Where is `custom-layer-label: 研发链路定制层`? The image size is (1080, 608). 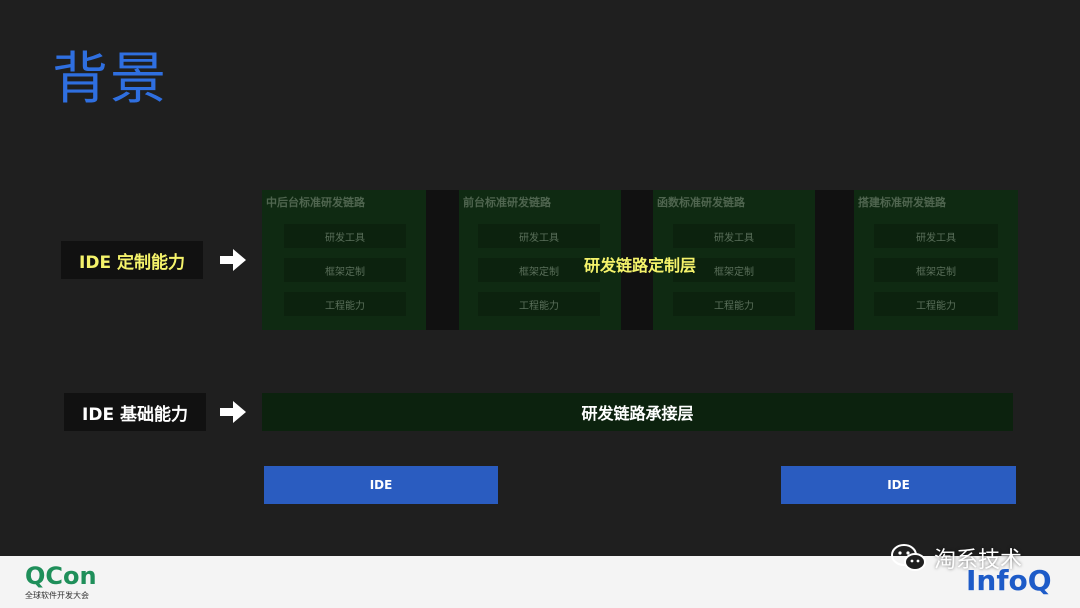
custom-layer-label: 研发链路定制层 is located at coordinates (639, 265).